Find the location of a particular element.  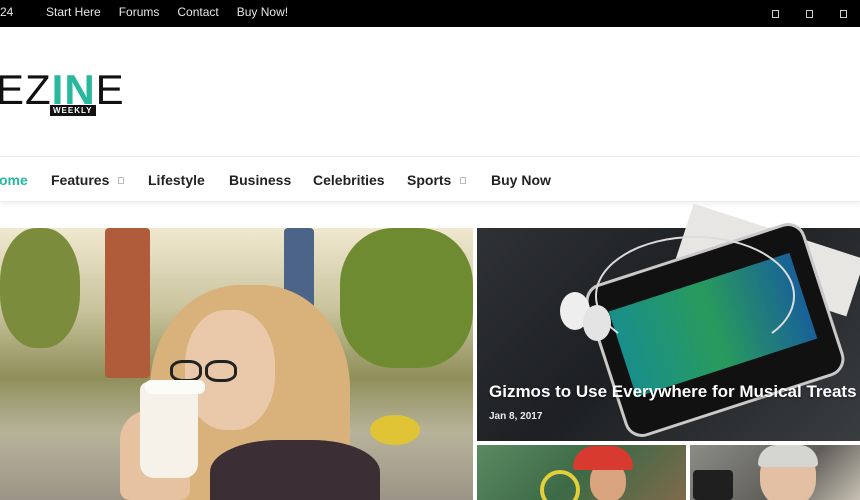

camera-image is located at coordinates (713, 485).